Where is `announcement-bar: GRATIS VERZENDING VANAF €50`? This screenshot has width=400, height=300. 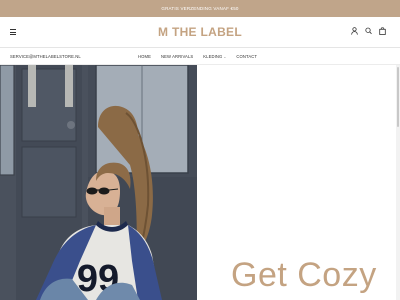
announcement-bar: GRATIS VERZENDING VANAF €50 is located at coordinates (200, 8).